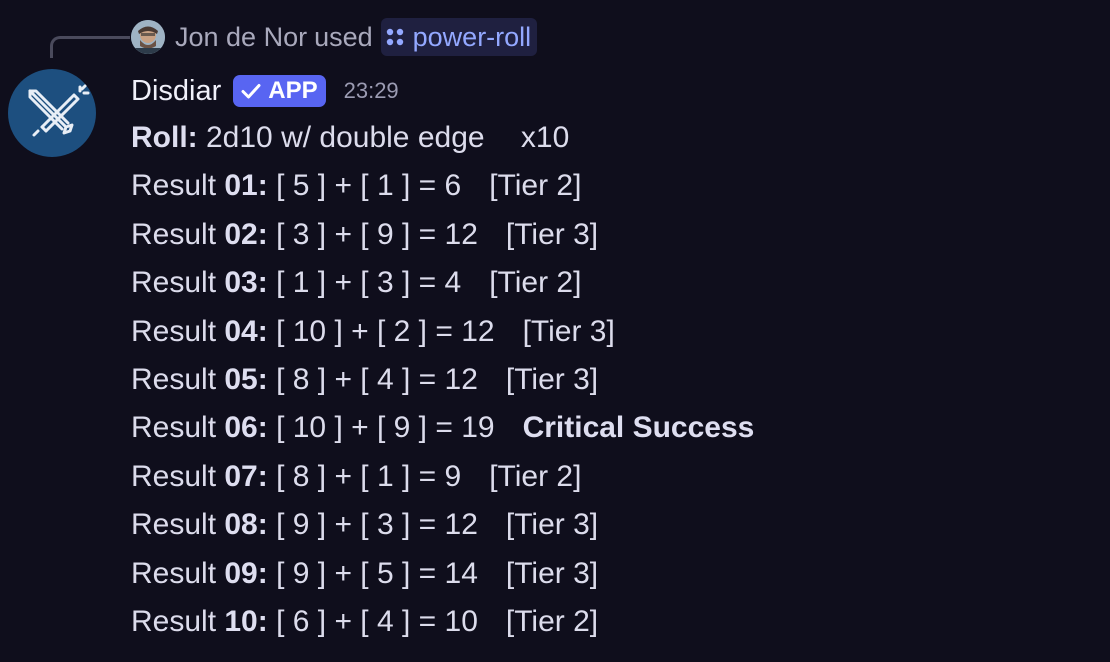  I want to click on reply-connector-line, so click(90, 47).